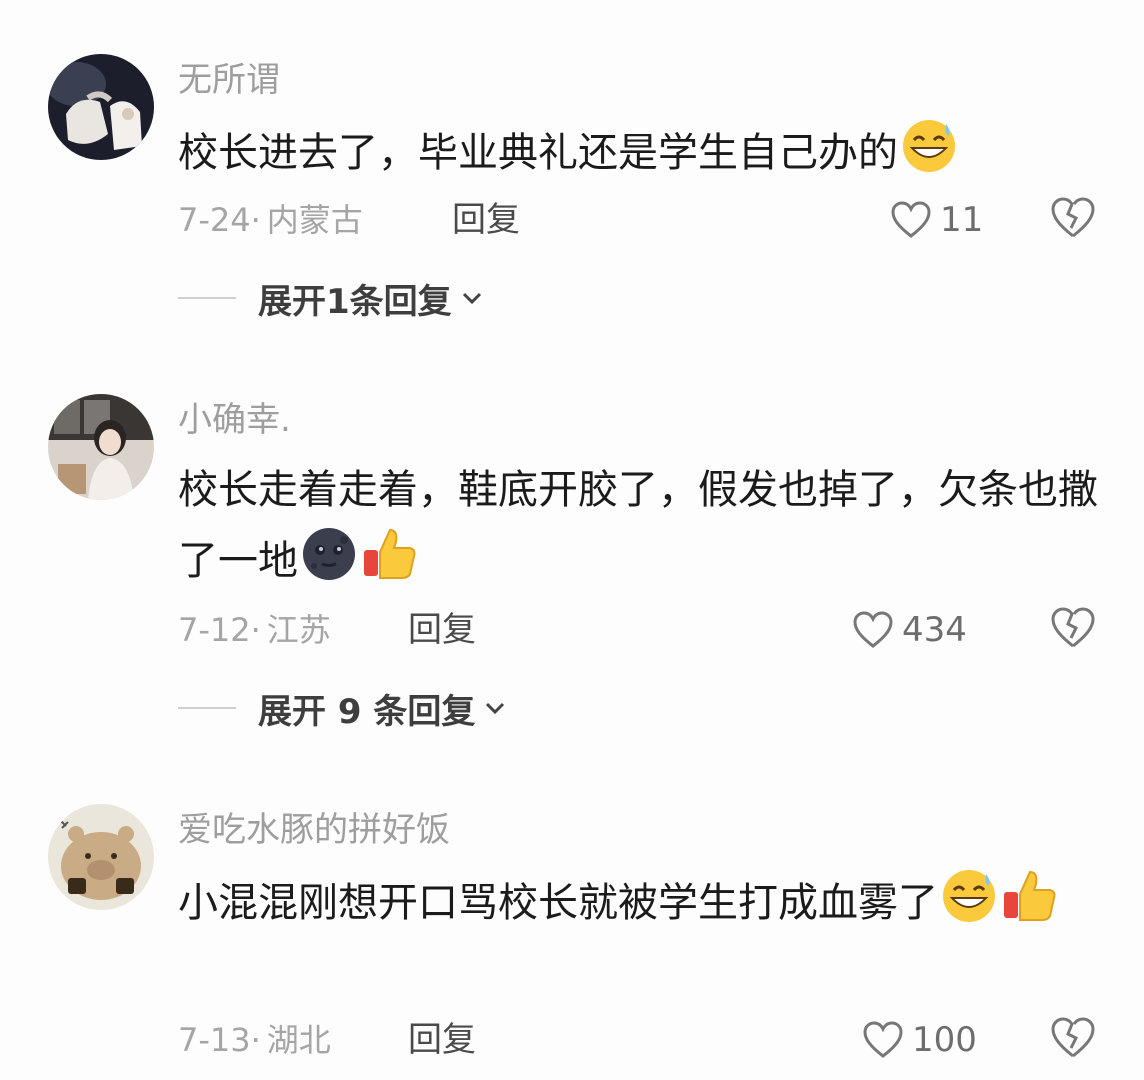 This screenshot has height=1080, width=1144. I want to click on comment-text: 校长走着走着，鞋底开胶了，假发也掉了，欠条也撒了一地, so click(648, 525).